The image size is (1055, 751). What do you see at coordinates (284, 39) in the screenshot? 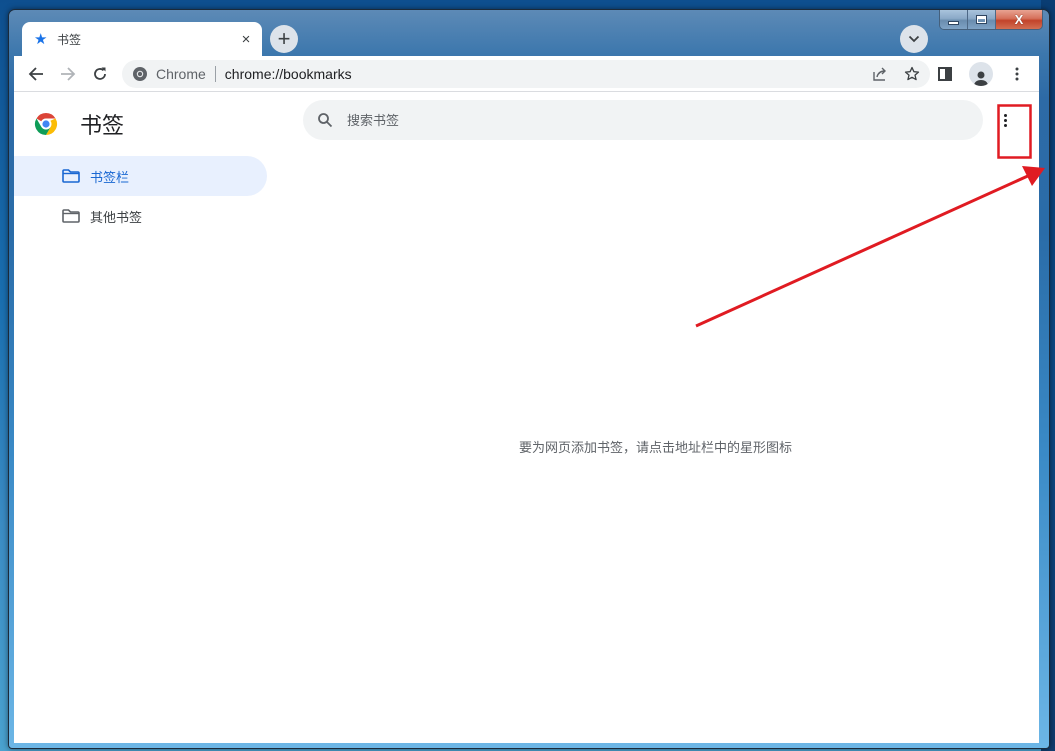
I see `new-tab-button: +` at bounding box center [284, 39].